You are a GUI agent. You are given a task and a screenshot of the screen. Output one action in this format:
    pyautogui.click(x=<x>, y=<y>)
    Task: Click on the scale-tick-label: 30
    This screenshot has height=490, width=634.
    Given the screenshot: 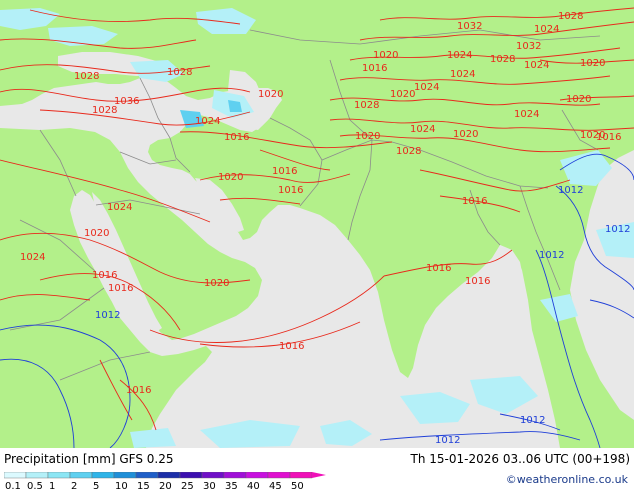 What is the action you would take?
    pyautogui.click(x=209, y=485)
    